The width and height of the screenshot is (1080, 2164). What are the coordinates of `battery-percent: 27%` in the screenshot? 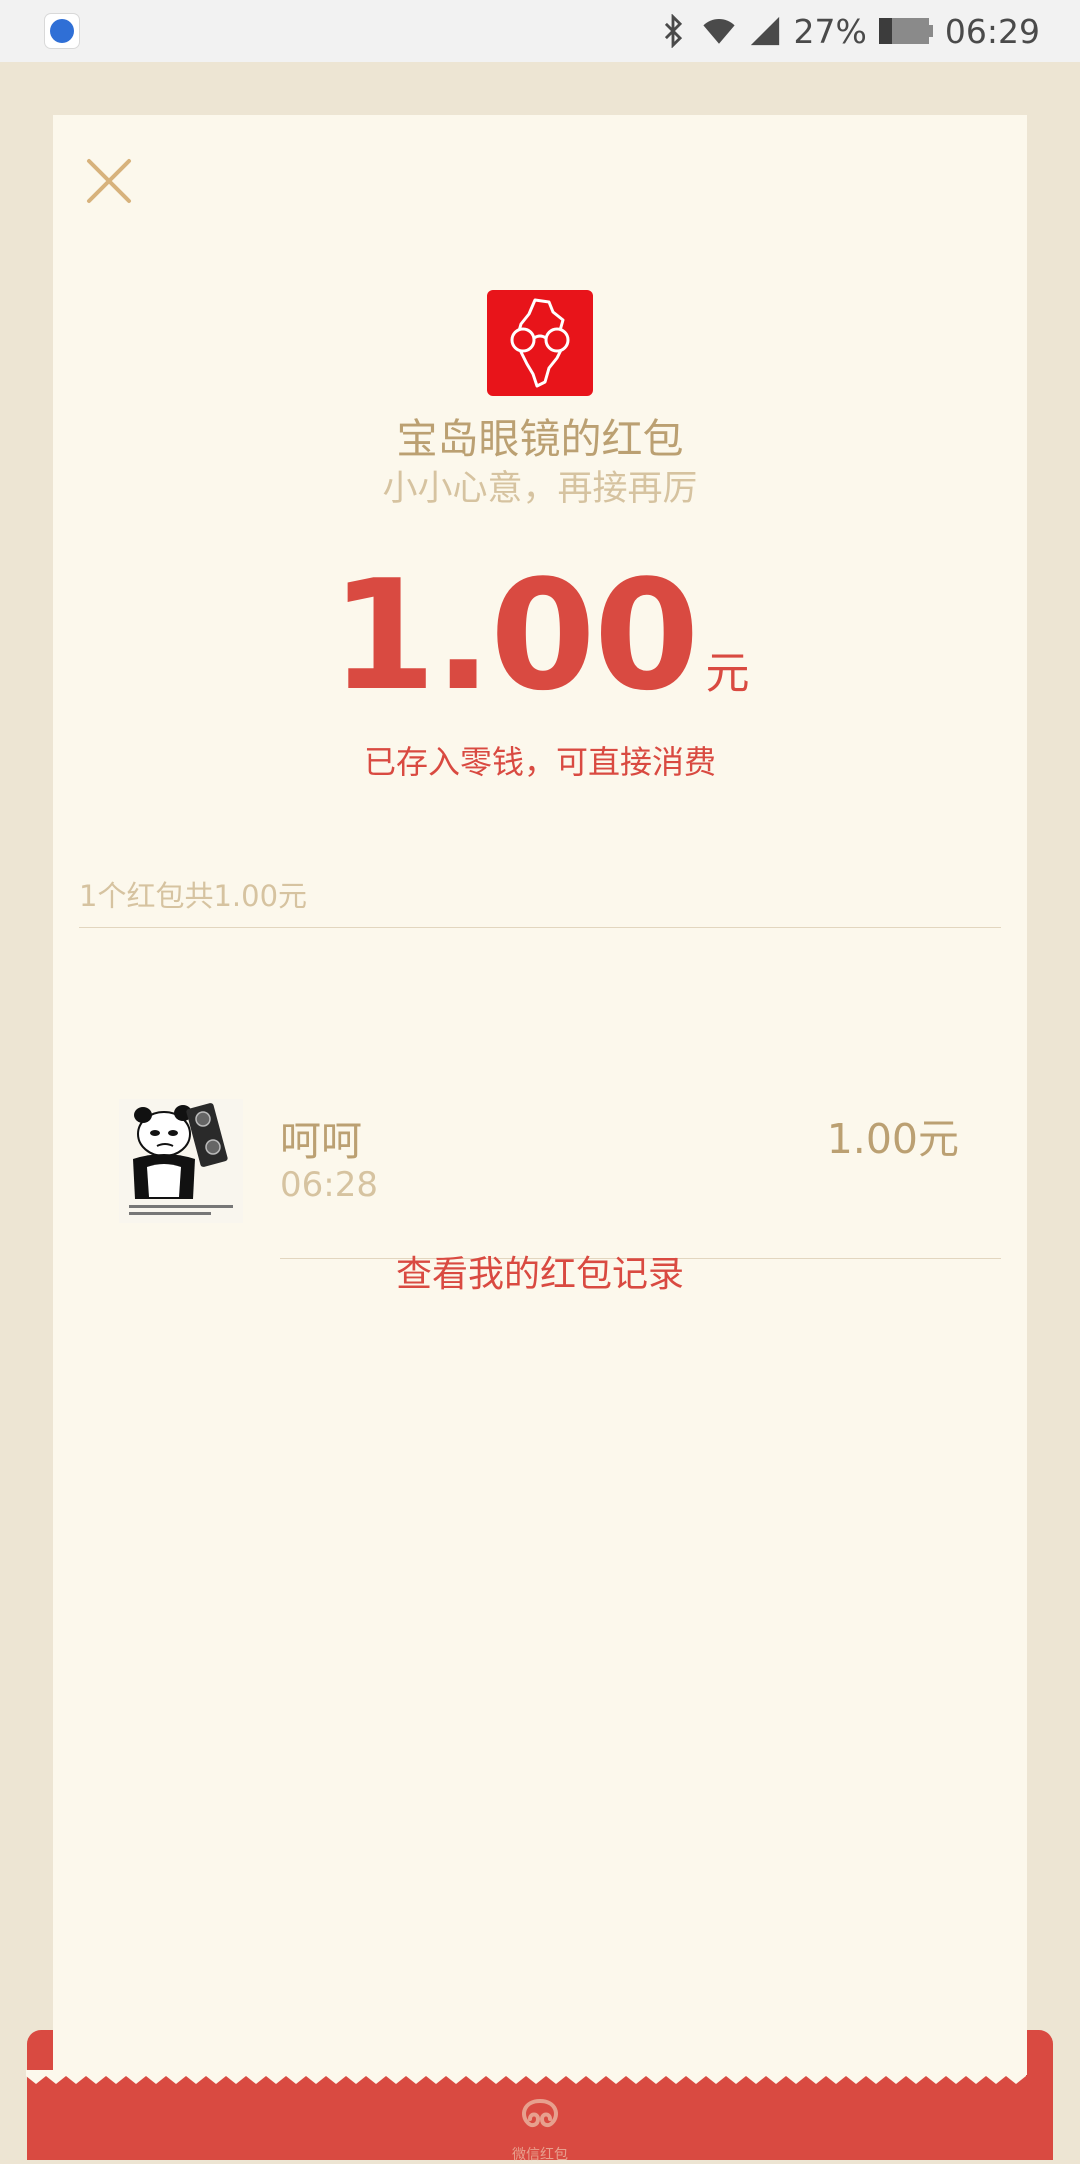 It's located at (830, 31).